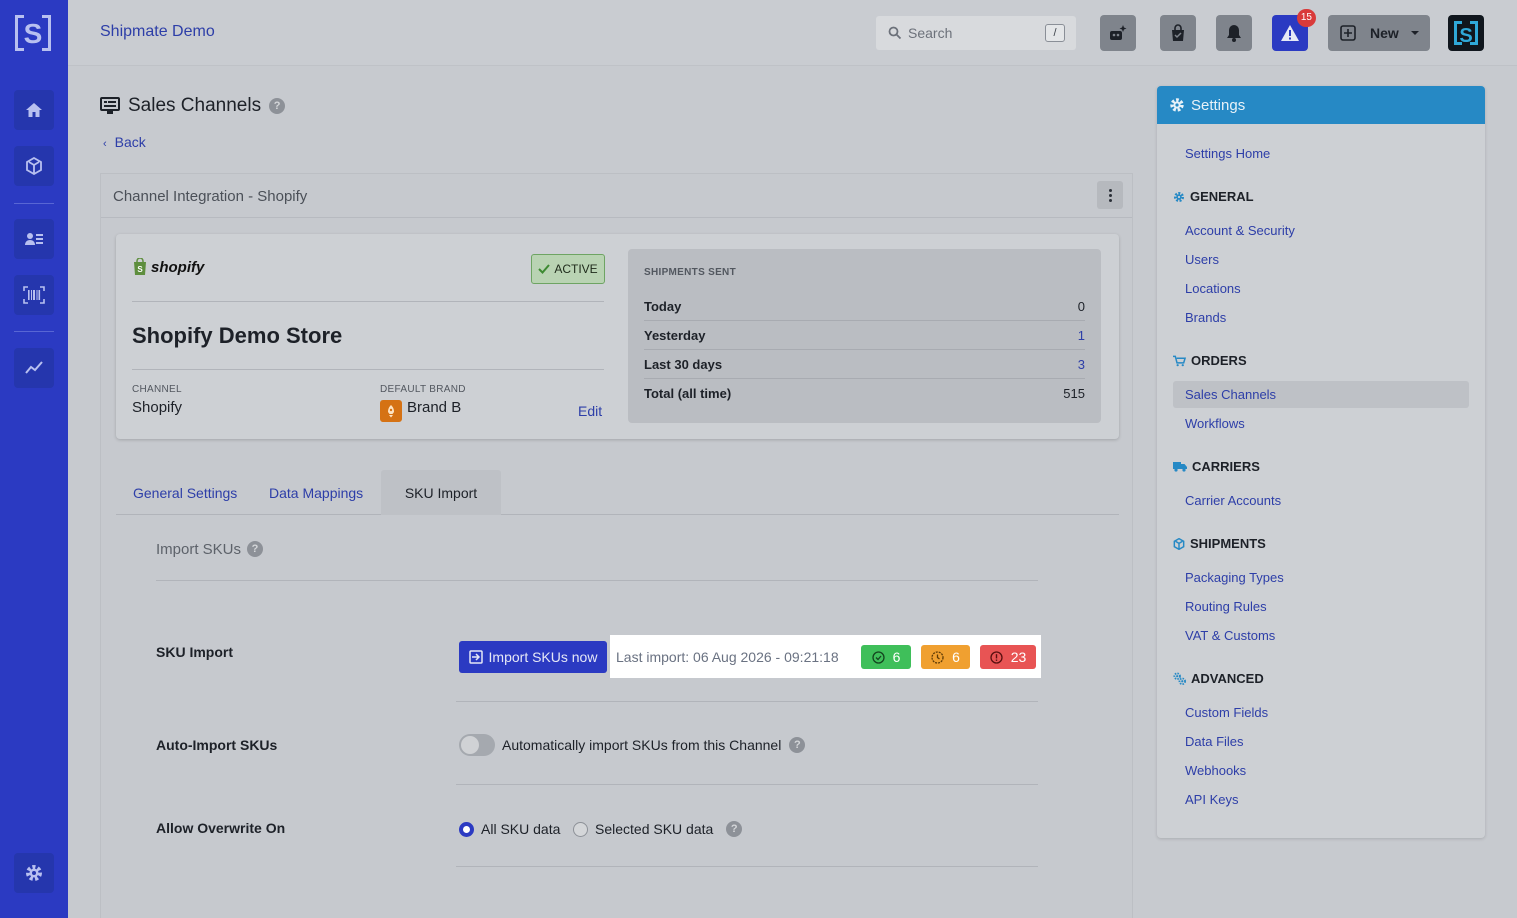  Describe the element at coordinates (930, 33) in the screenshot. I see `search-placeholder: Search` at that location.